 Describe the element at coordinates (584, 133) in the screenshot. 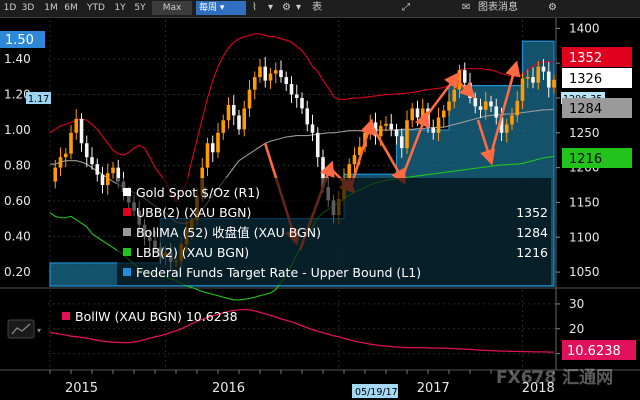

I see `right-tick-label: 1250` at that location.